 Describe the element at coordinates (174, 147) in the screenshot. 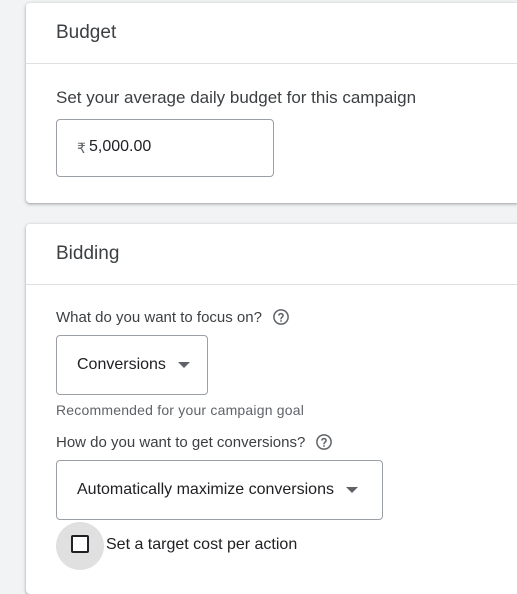

I see `daily-budget-field` at that location.